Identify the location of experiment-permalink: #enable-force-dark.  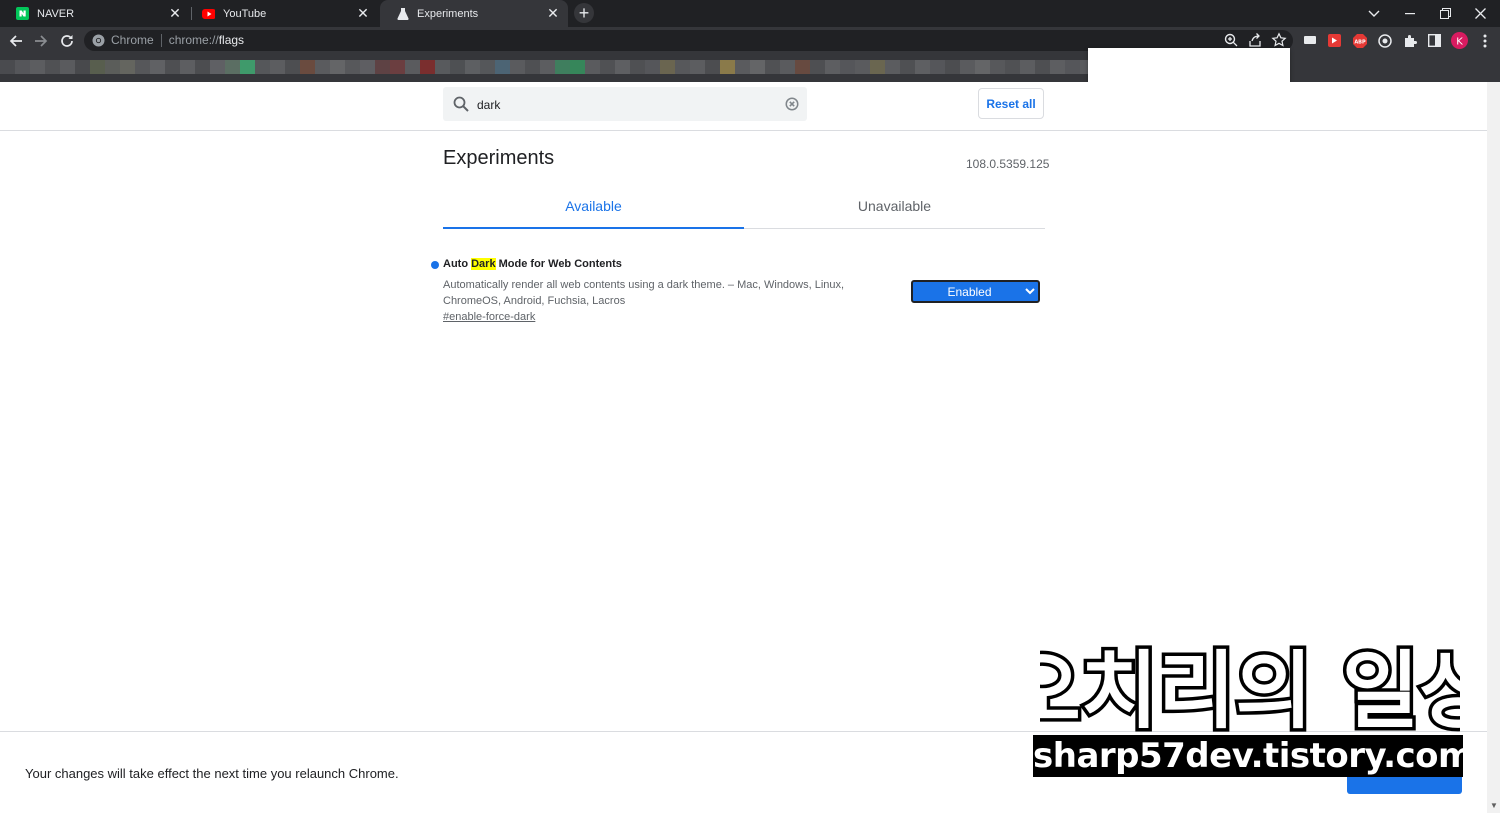
(489, 317).